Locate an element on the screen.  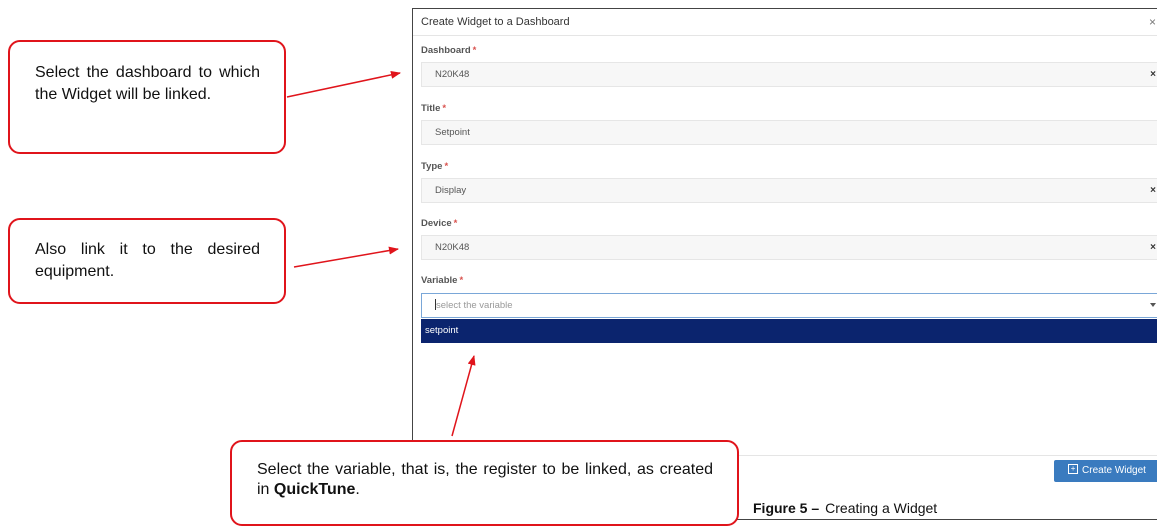
quicktune-emphasis: QuickTune is located at coordinates (314, 489).